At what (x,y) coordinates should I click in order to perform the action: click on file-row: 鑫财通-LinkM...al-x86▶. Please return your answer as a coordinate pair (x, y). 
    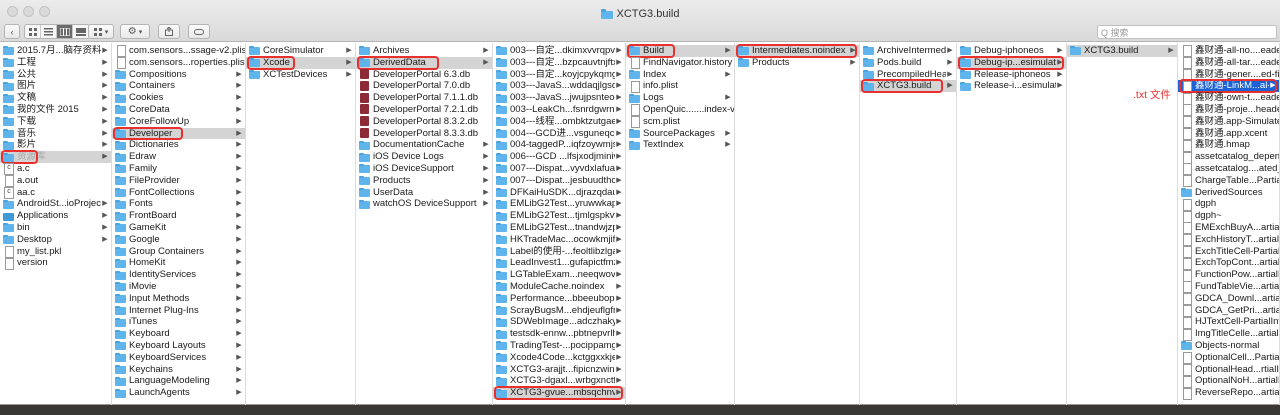
    Looking at the image, I should click on (1228, 86).